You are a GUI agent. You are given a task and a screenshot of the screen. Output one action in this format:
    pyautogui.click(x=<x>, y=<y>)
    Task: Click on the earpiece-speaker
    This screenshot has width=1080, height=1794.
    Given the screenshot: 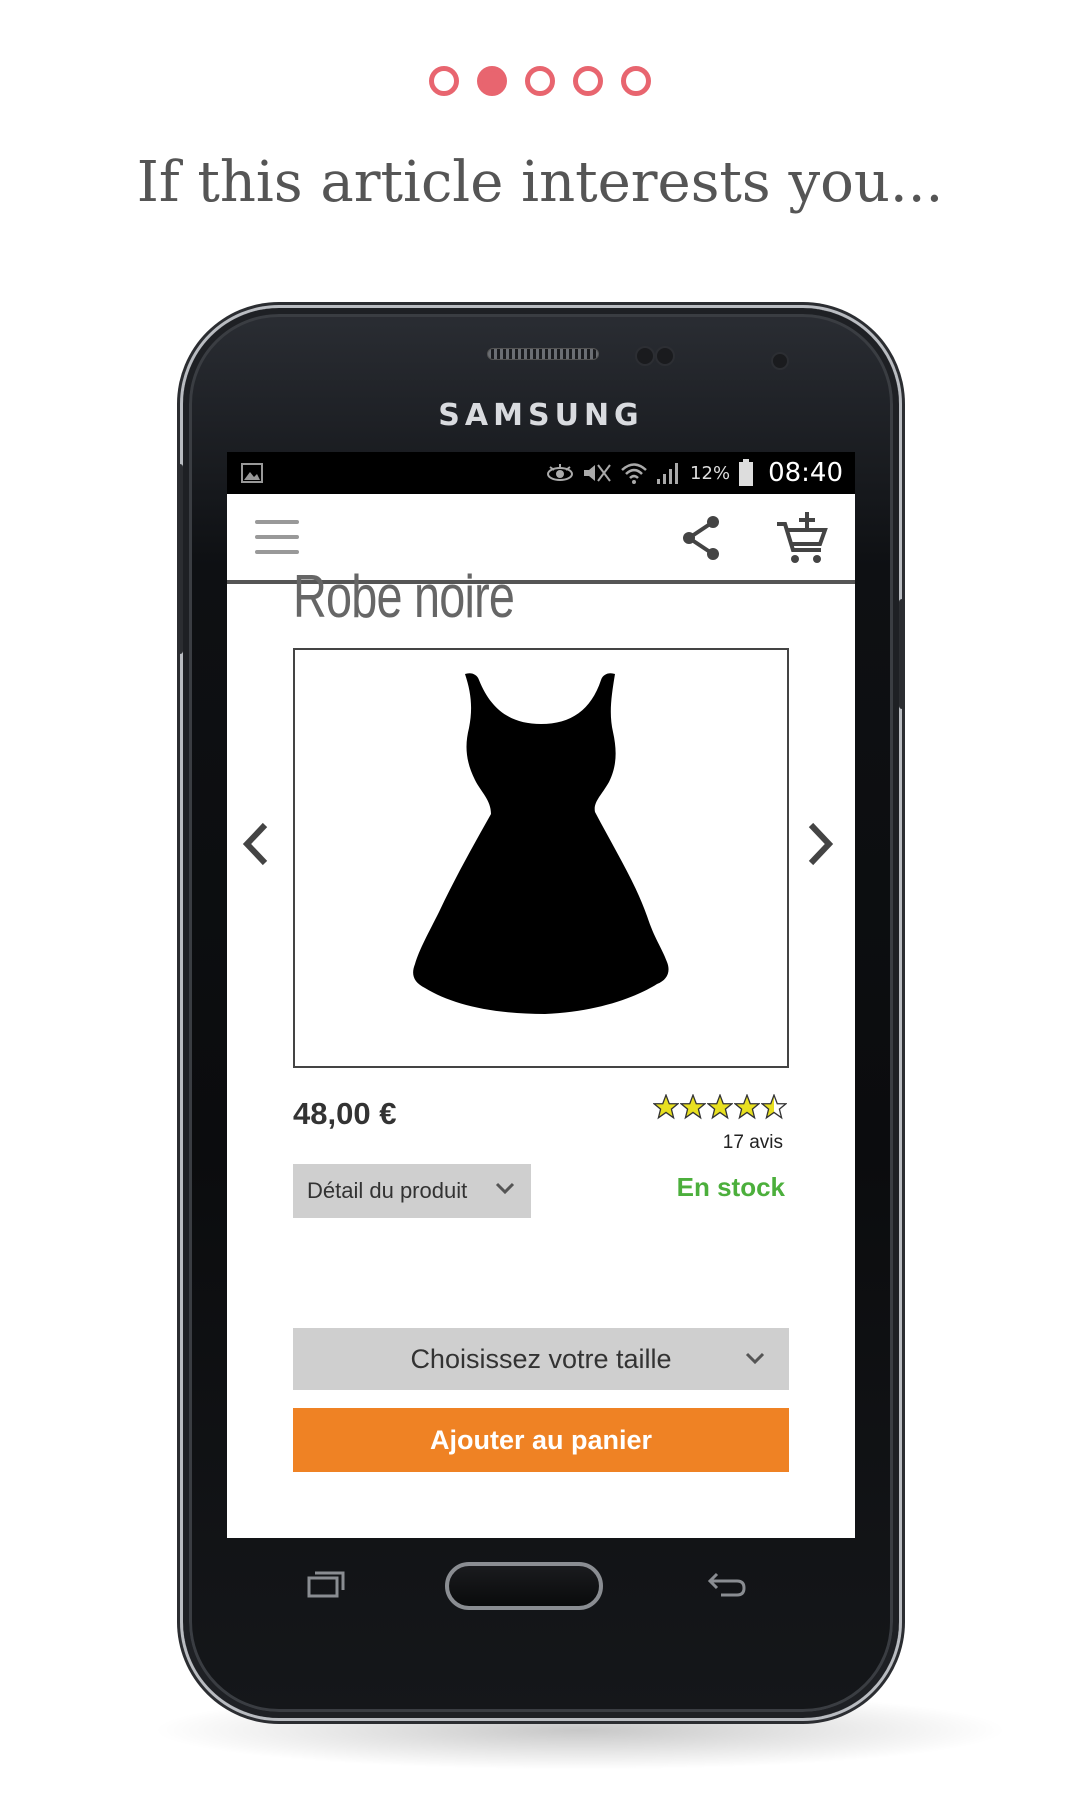 What is the action you would take?
    pyautogui.click(x=543, y=354)
    